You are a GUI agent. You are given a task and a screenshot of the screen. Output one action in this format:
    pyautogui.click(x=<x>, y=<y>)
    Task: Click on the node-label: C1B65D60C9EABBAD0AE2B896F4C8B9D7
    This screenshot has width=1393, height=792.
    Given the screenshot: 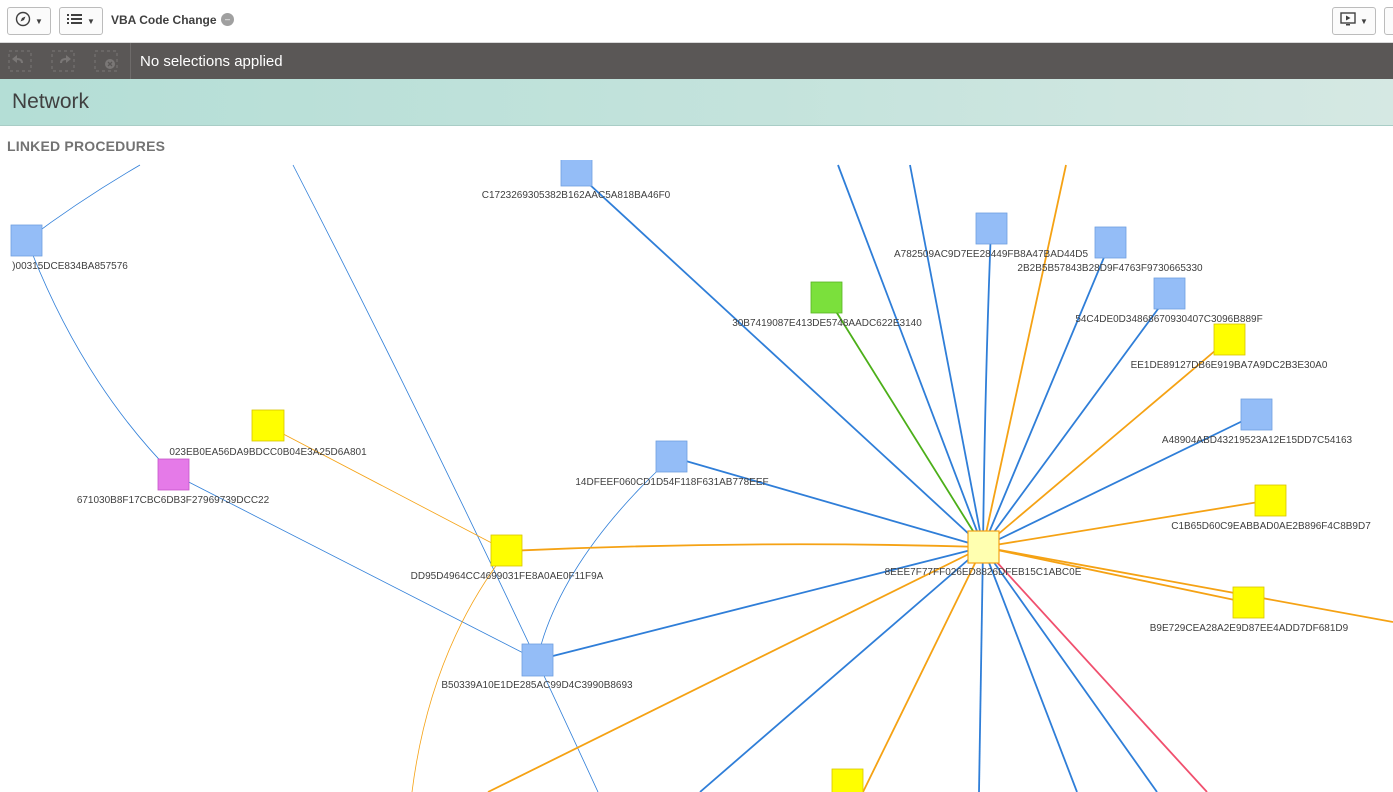 What is the action you would take?
    pyautogui.click(x=1271, y=526)
    